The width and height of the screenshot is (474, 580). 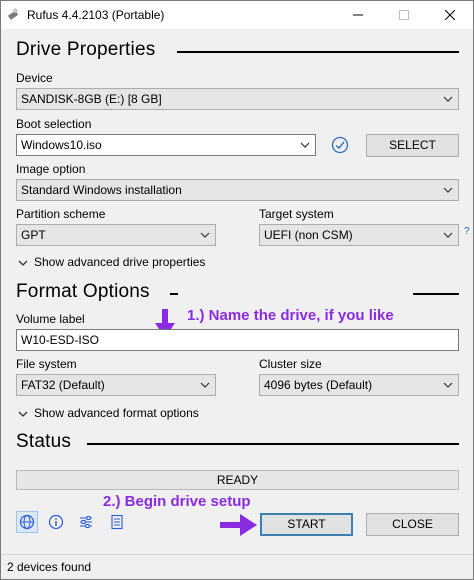 I want to click on minimize-icon, so click(x=358, y=15).